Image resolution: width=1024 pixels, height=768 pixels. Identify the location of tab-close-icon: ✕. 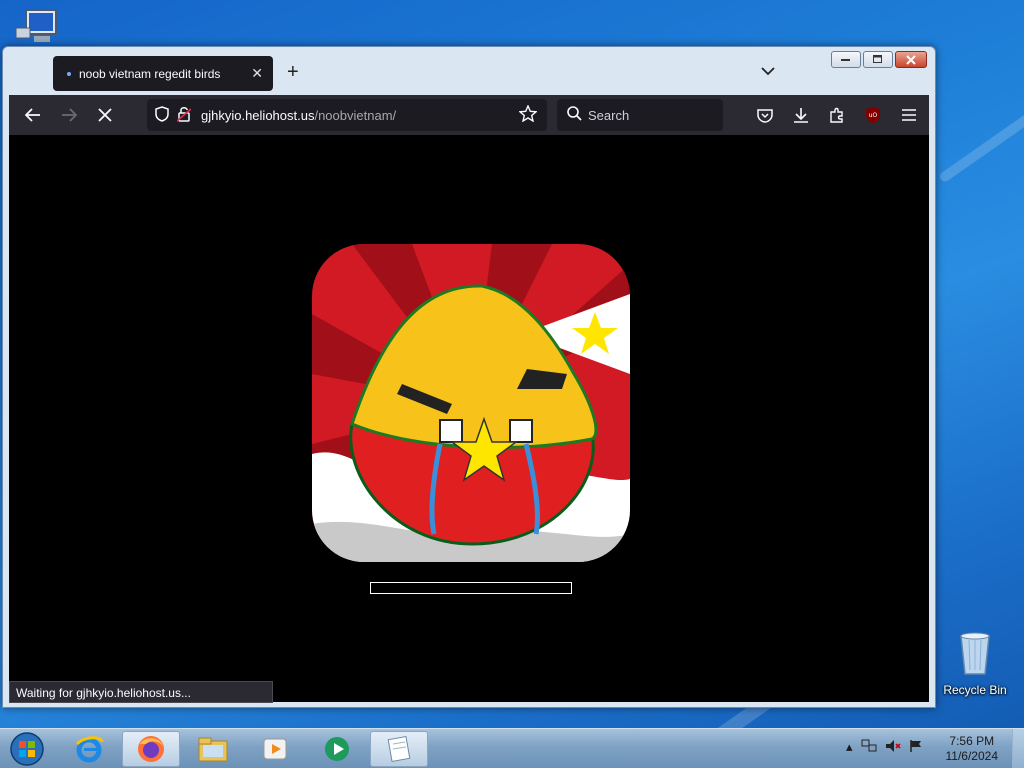
(257, 73).